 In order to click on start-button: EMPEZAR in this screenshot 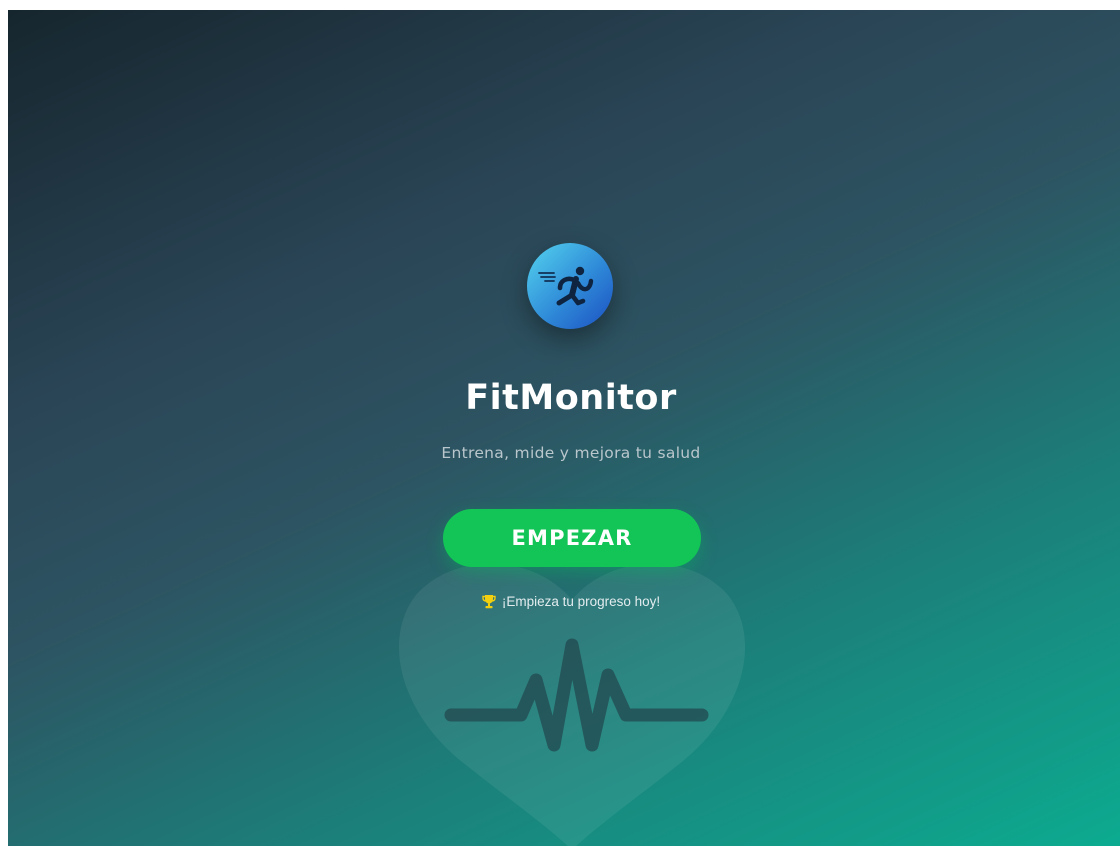, I will do `click(572, 538)`.